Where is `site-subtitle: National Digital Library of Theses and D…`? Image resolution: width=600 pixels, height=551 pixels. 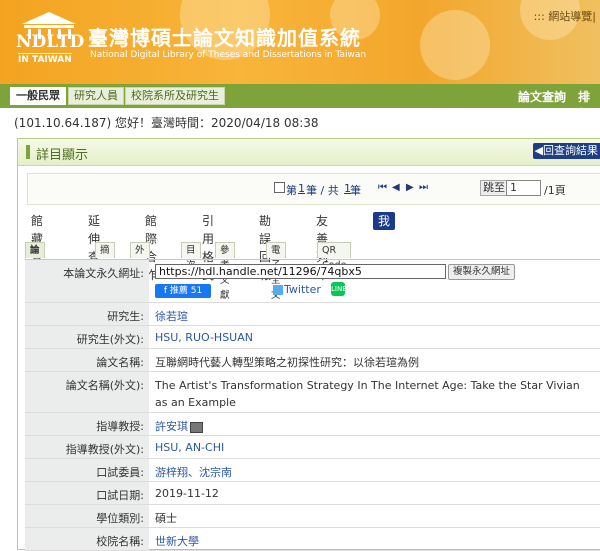
site-subtitle: National Digital Library of Theses and D… is located at coordinates (228, 55).